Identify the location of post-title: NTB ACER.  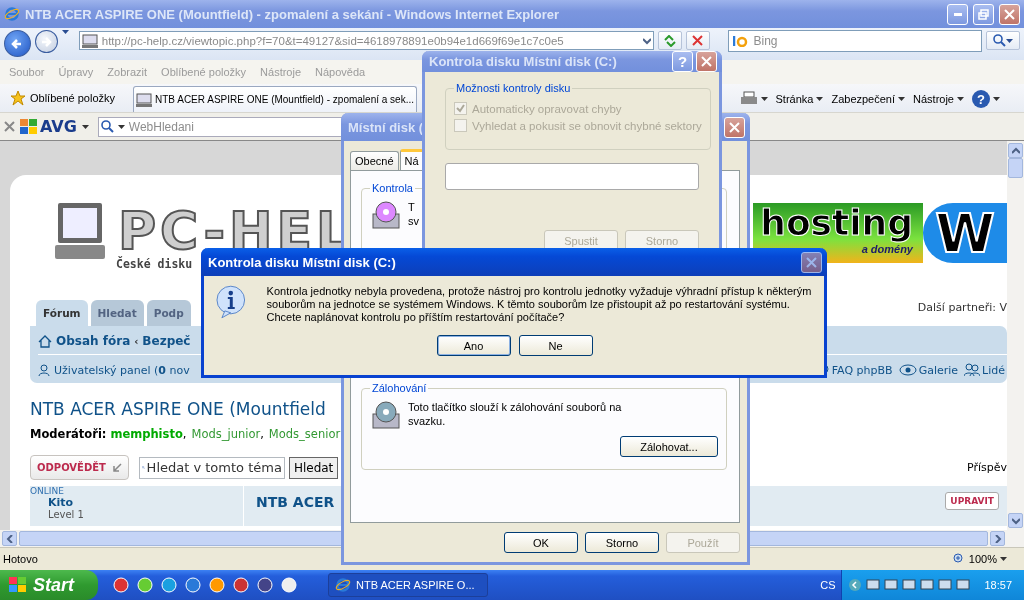
(295, 502).